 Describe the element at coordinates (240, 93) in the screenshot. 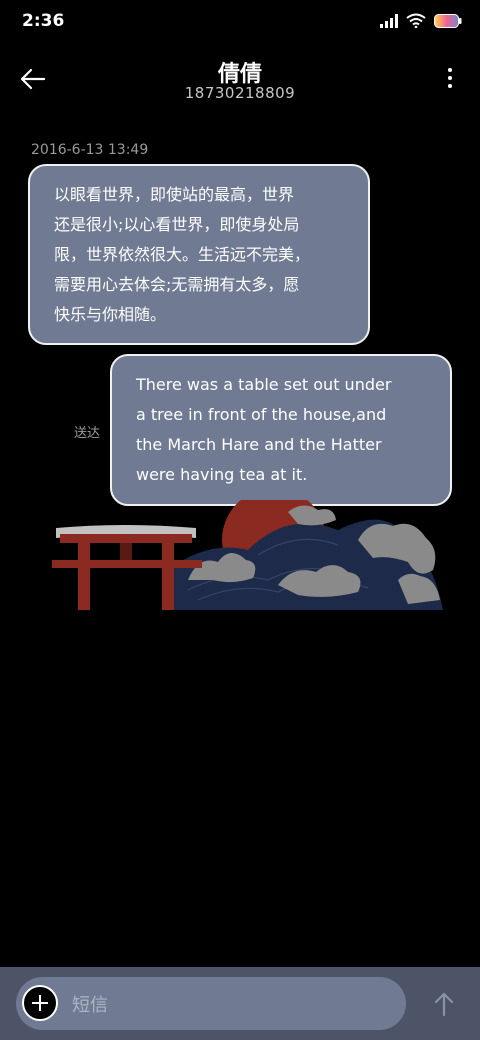

I see `contact-phone-number: 18730218809` at that location.